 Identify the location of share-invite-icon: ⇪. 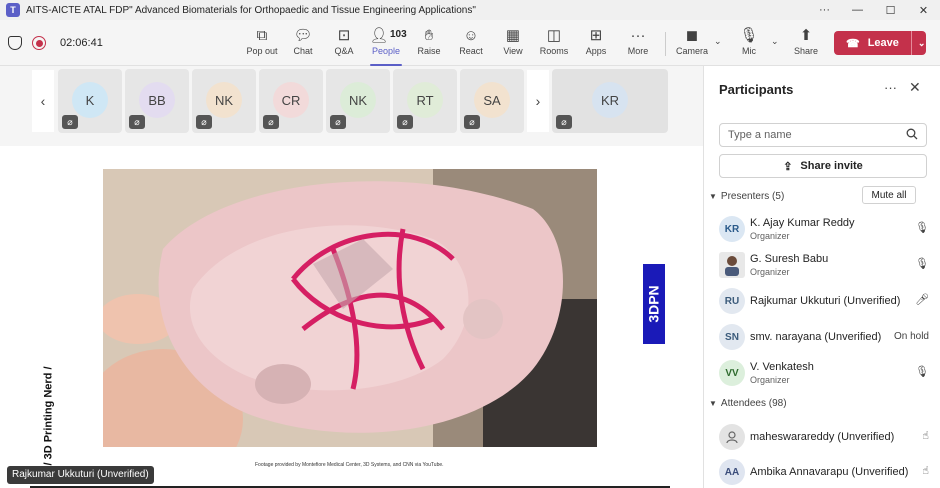
(788, 166).